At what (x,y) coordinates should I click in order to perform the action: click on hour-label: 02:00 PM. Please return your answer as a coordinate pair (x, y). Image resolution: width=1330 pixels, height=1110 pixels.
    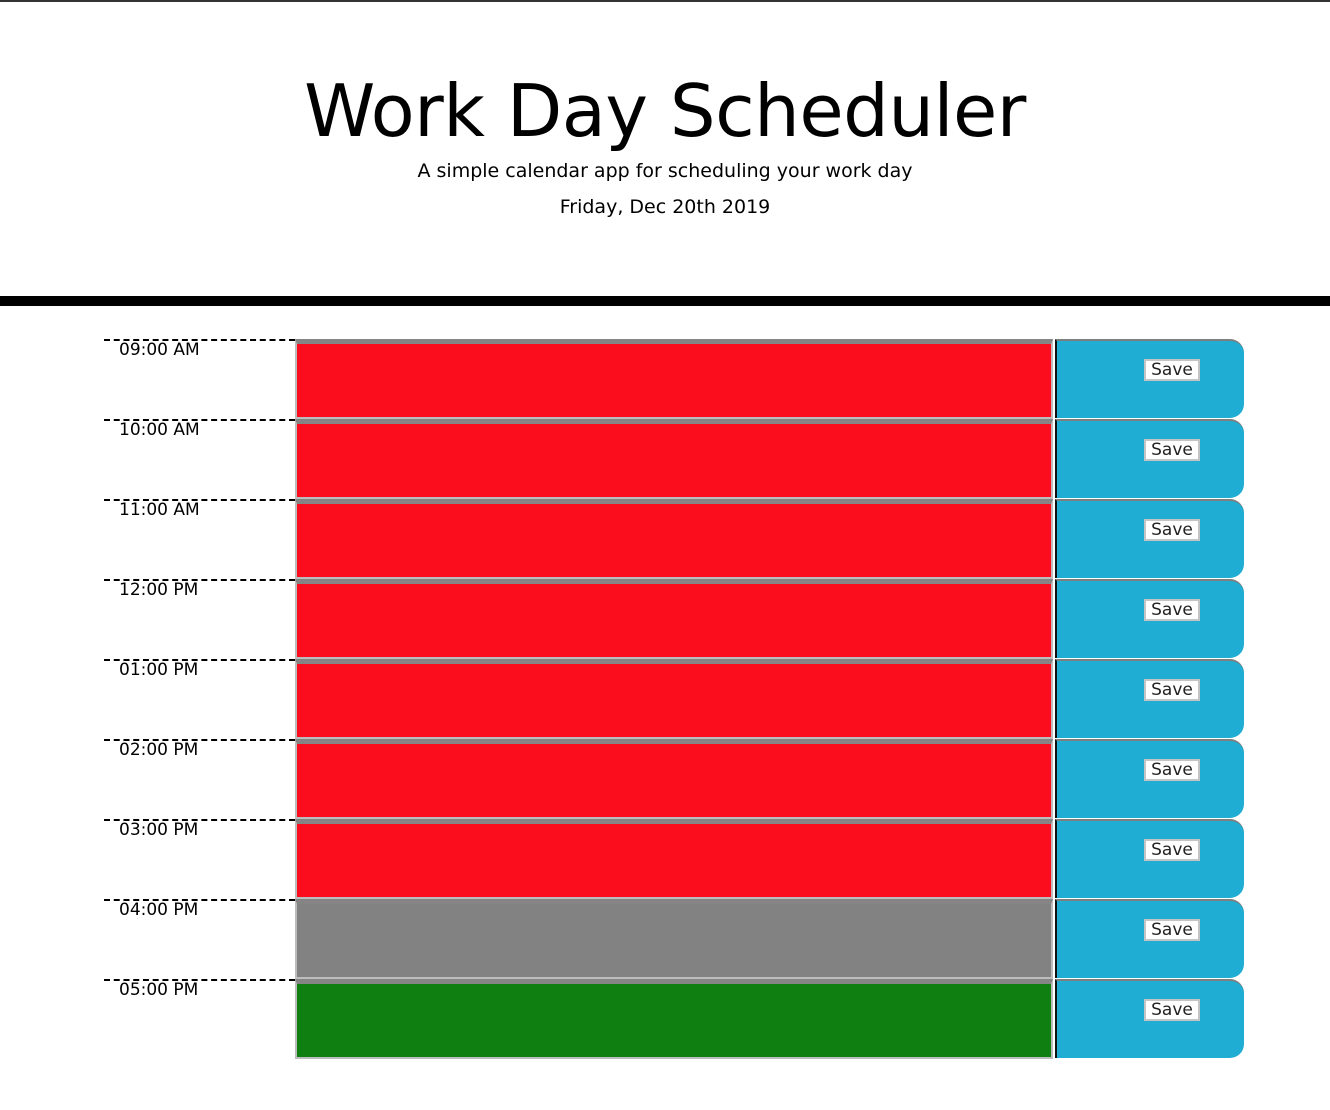
    Looking at the image, I should click on (199, 779).